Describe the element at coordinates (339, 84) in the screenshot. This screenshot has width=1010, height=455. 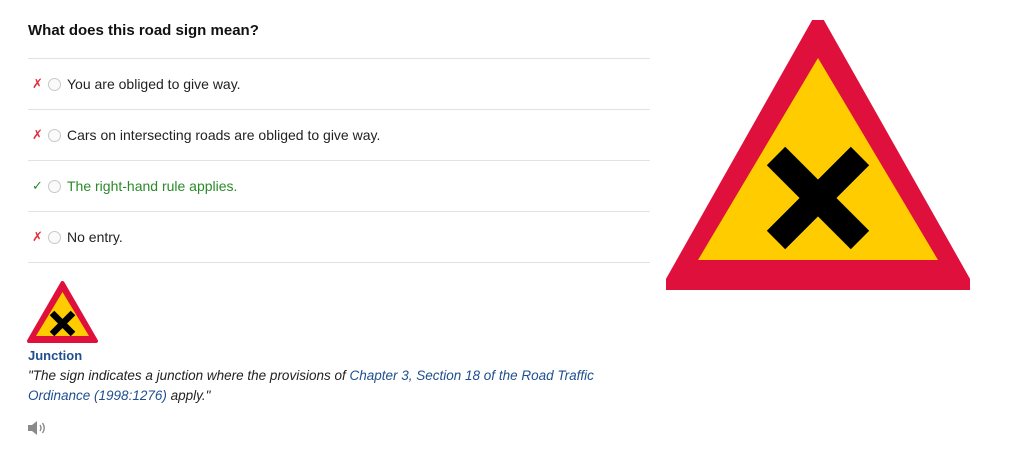
I see `answer-option-1: ✗ You are obliged to give way.` at that location.